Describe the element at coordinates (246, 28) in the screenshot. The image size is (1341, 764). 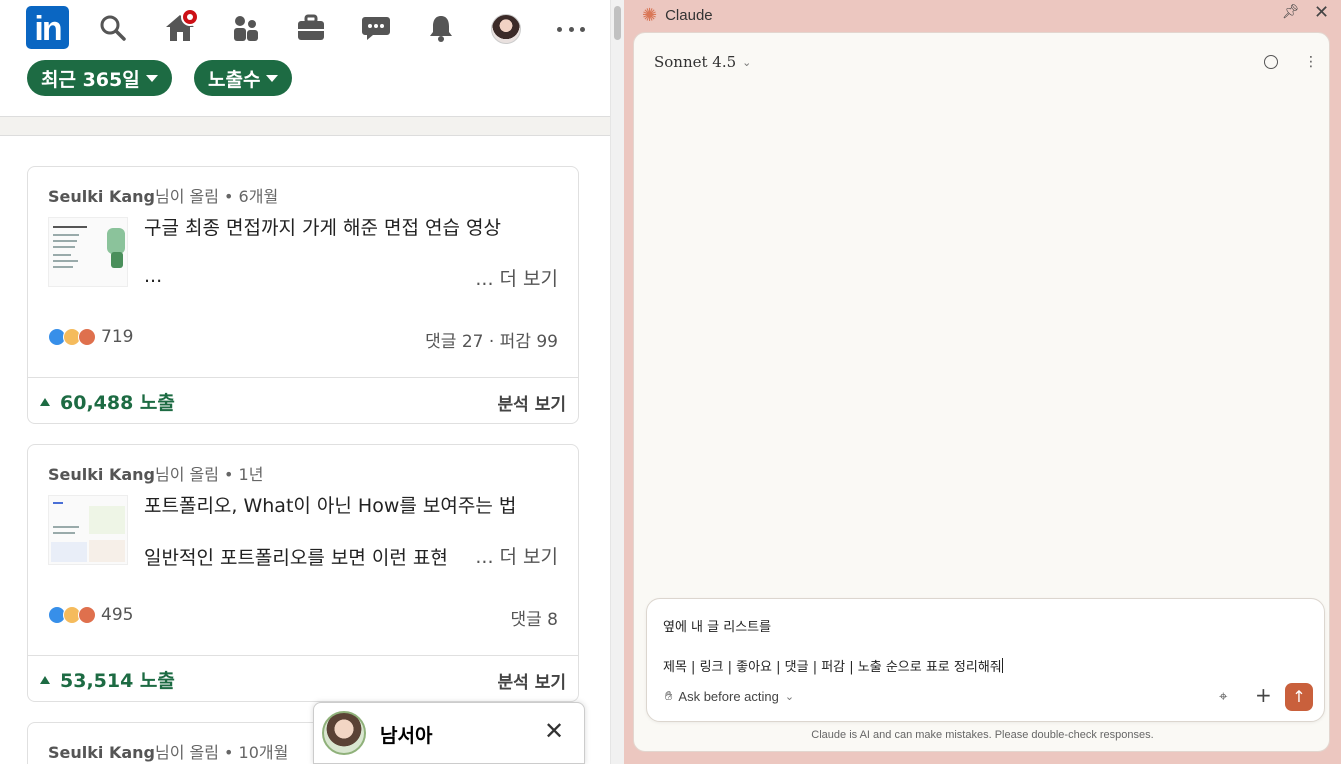
I see `my-network-icon` at that location.